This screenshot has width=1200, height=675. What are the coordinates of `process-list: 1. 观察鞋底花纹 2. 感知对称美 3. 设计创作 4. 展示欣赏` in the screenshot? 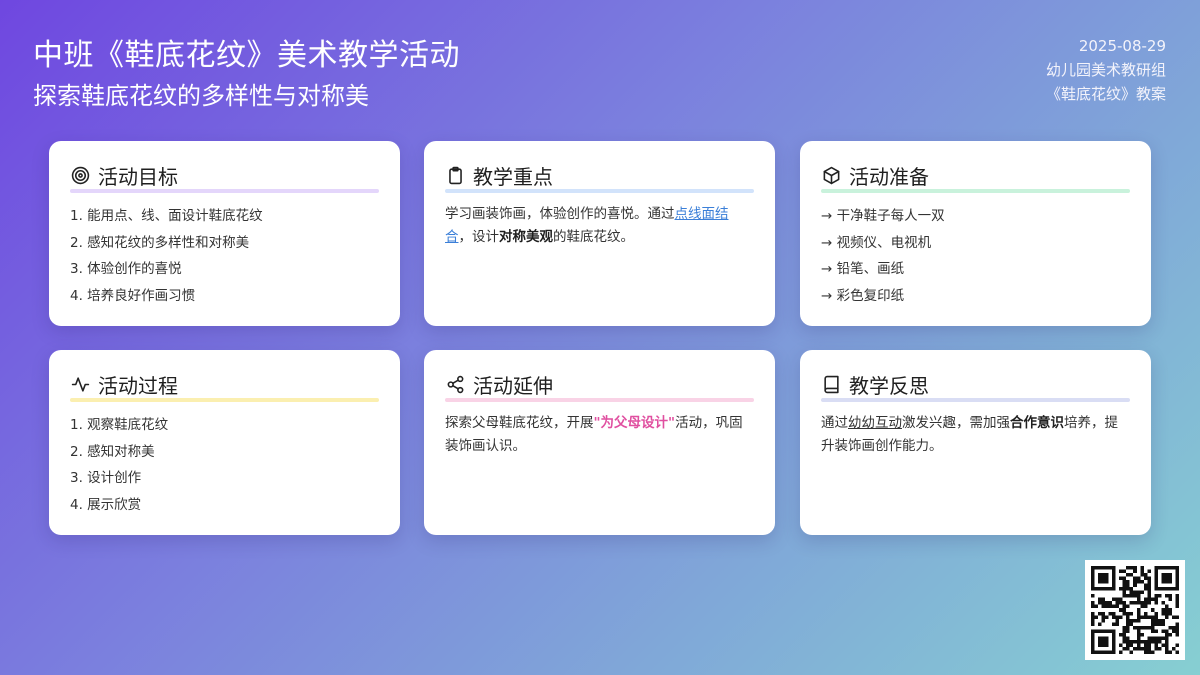 It's located at (225, 465).